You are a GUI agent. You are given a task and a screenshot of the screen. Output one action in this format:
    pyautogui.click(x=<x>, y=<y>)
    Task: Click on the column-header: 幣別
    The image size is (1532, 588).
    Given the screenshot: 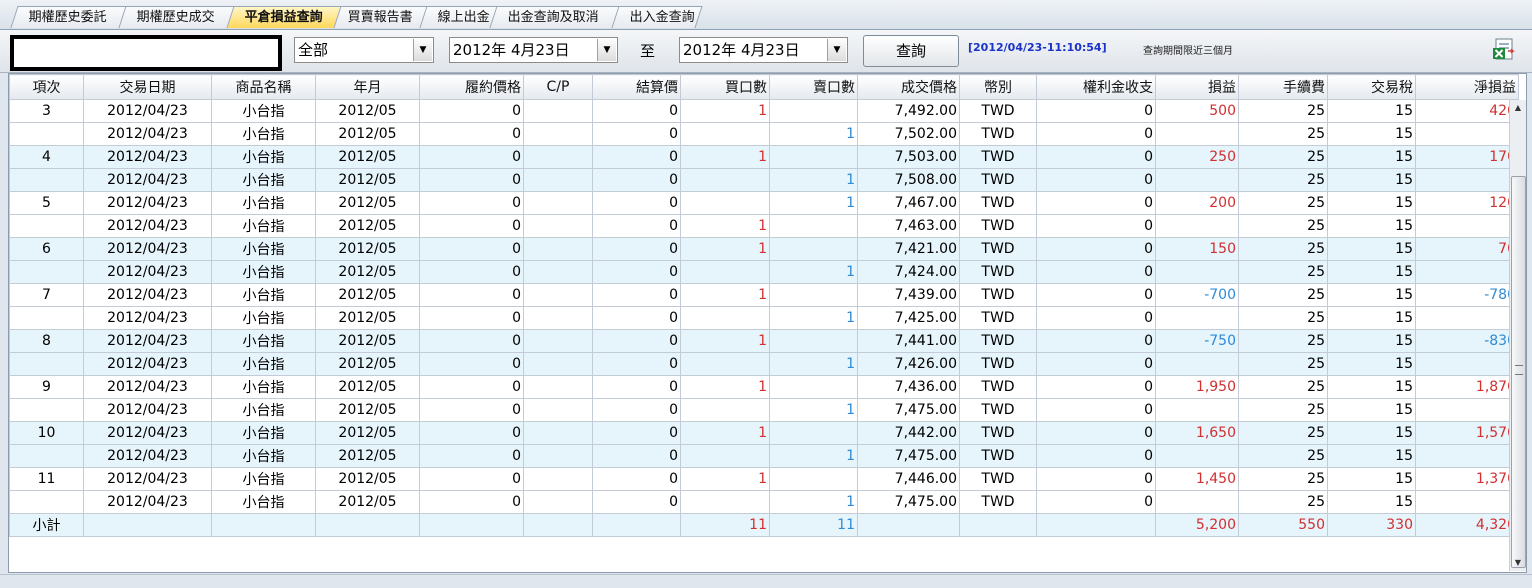 What is the action you would take?
    pyautogui.click(x=998, y=87)
    